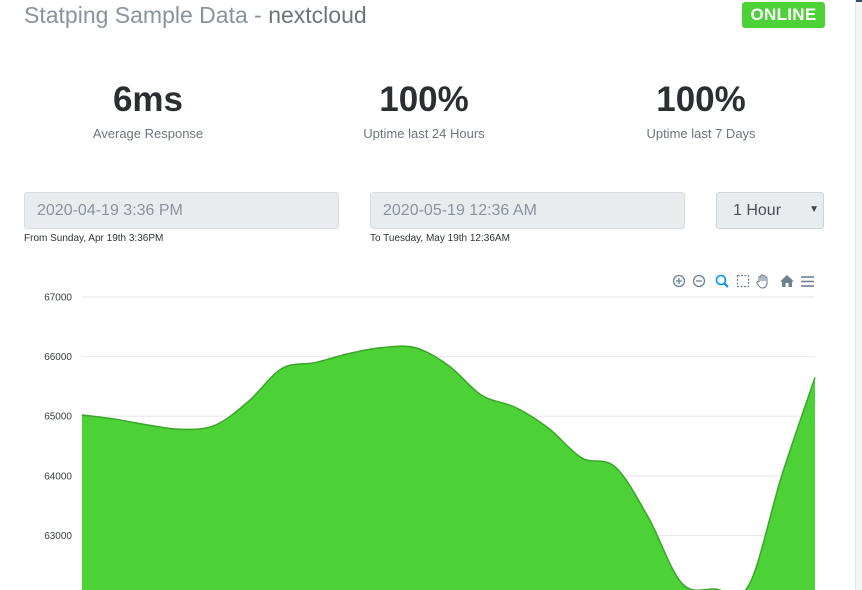 This screenshot has width=862, height=590. What do you see at coordinates (58, 476) in the screenshot?
I see `y-tick-label: 64000` at bounding box center [58, 476].